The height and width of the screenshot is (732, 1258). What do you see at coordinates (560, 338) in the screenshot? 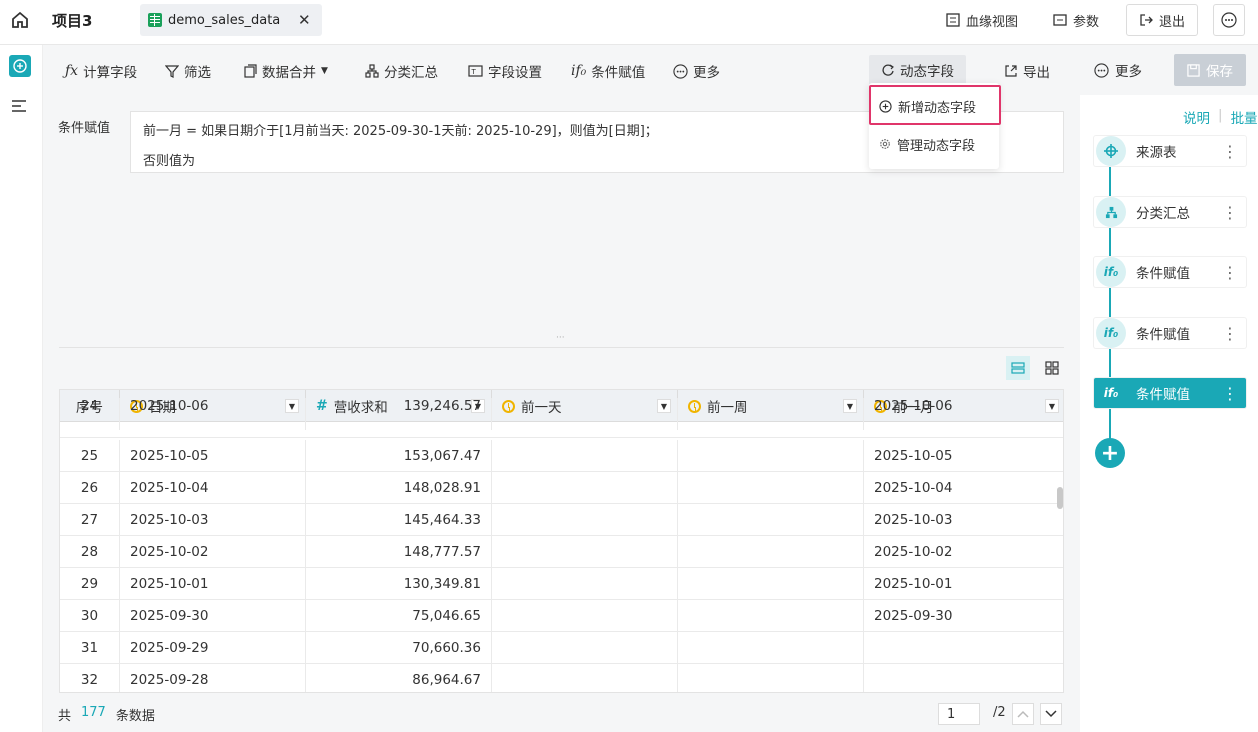
I see `resize-handle-icon: ···` at bounding box center [560, 338].